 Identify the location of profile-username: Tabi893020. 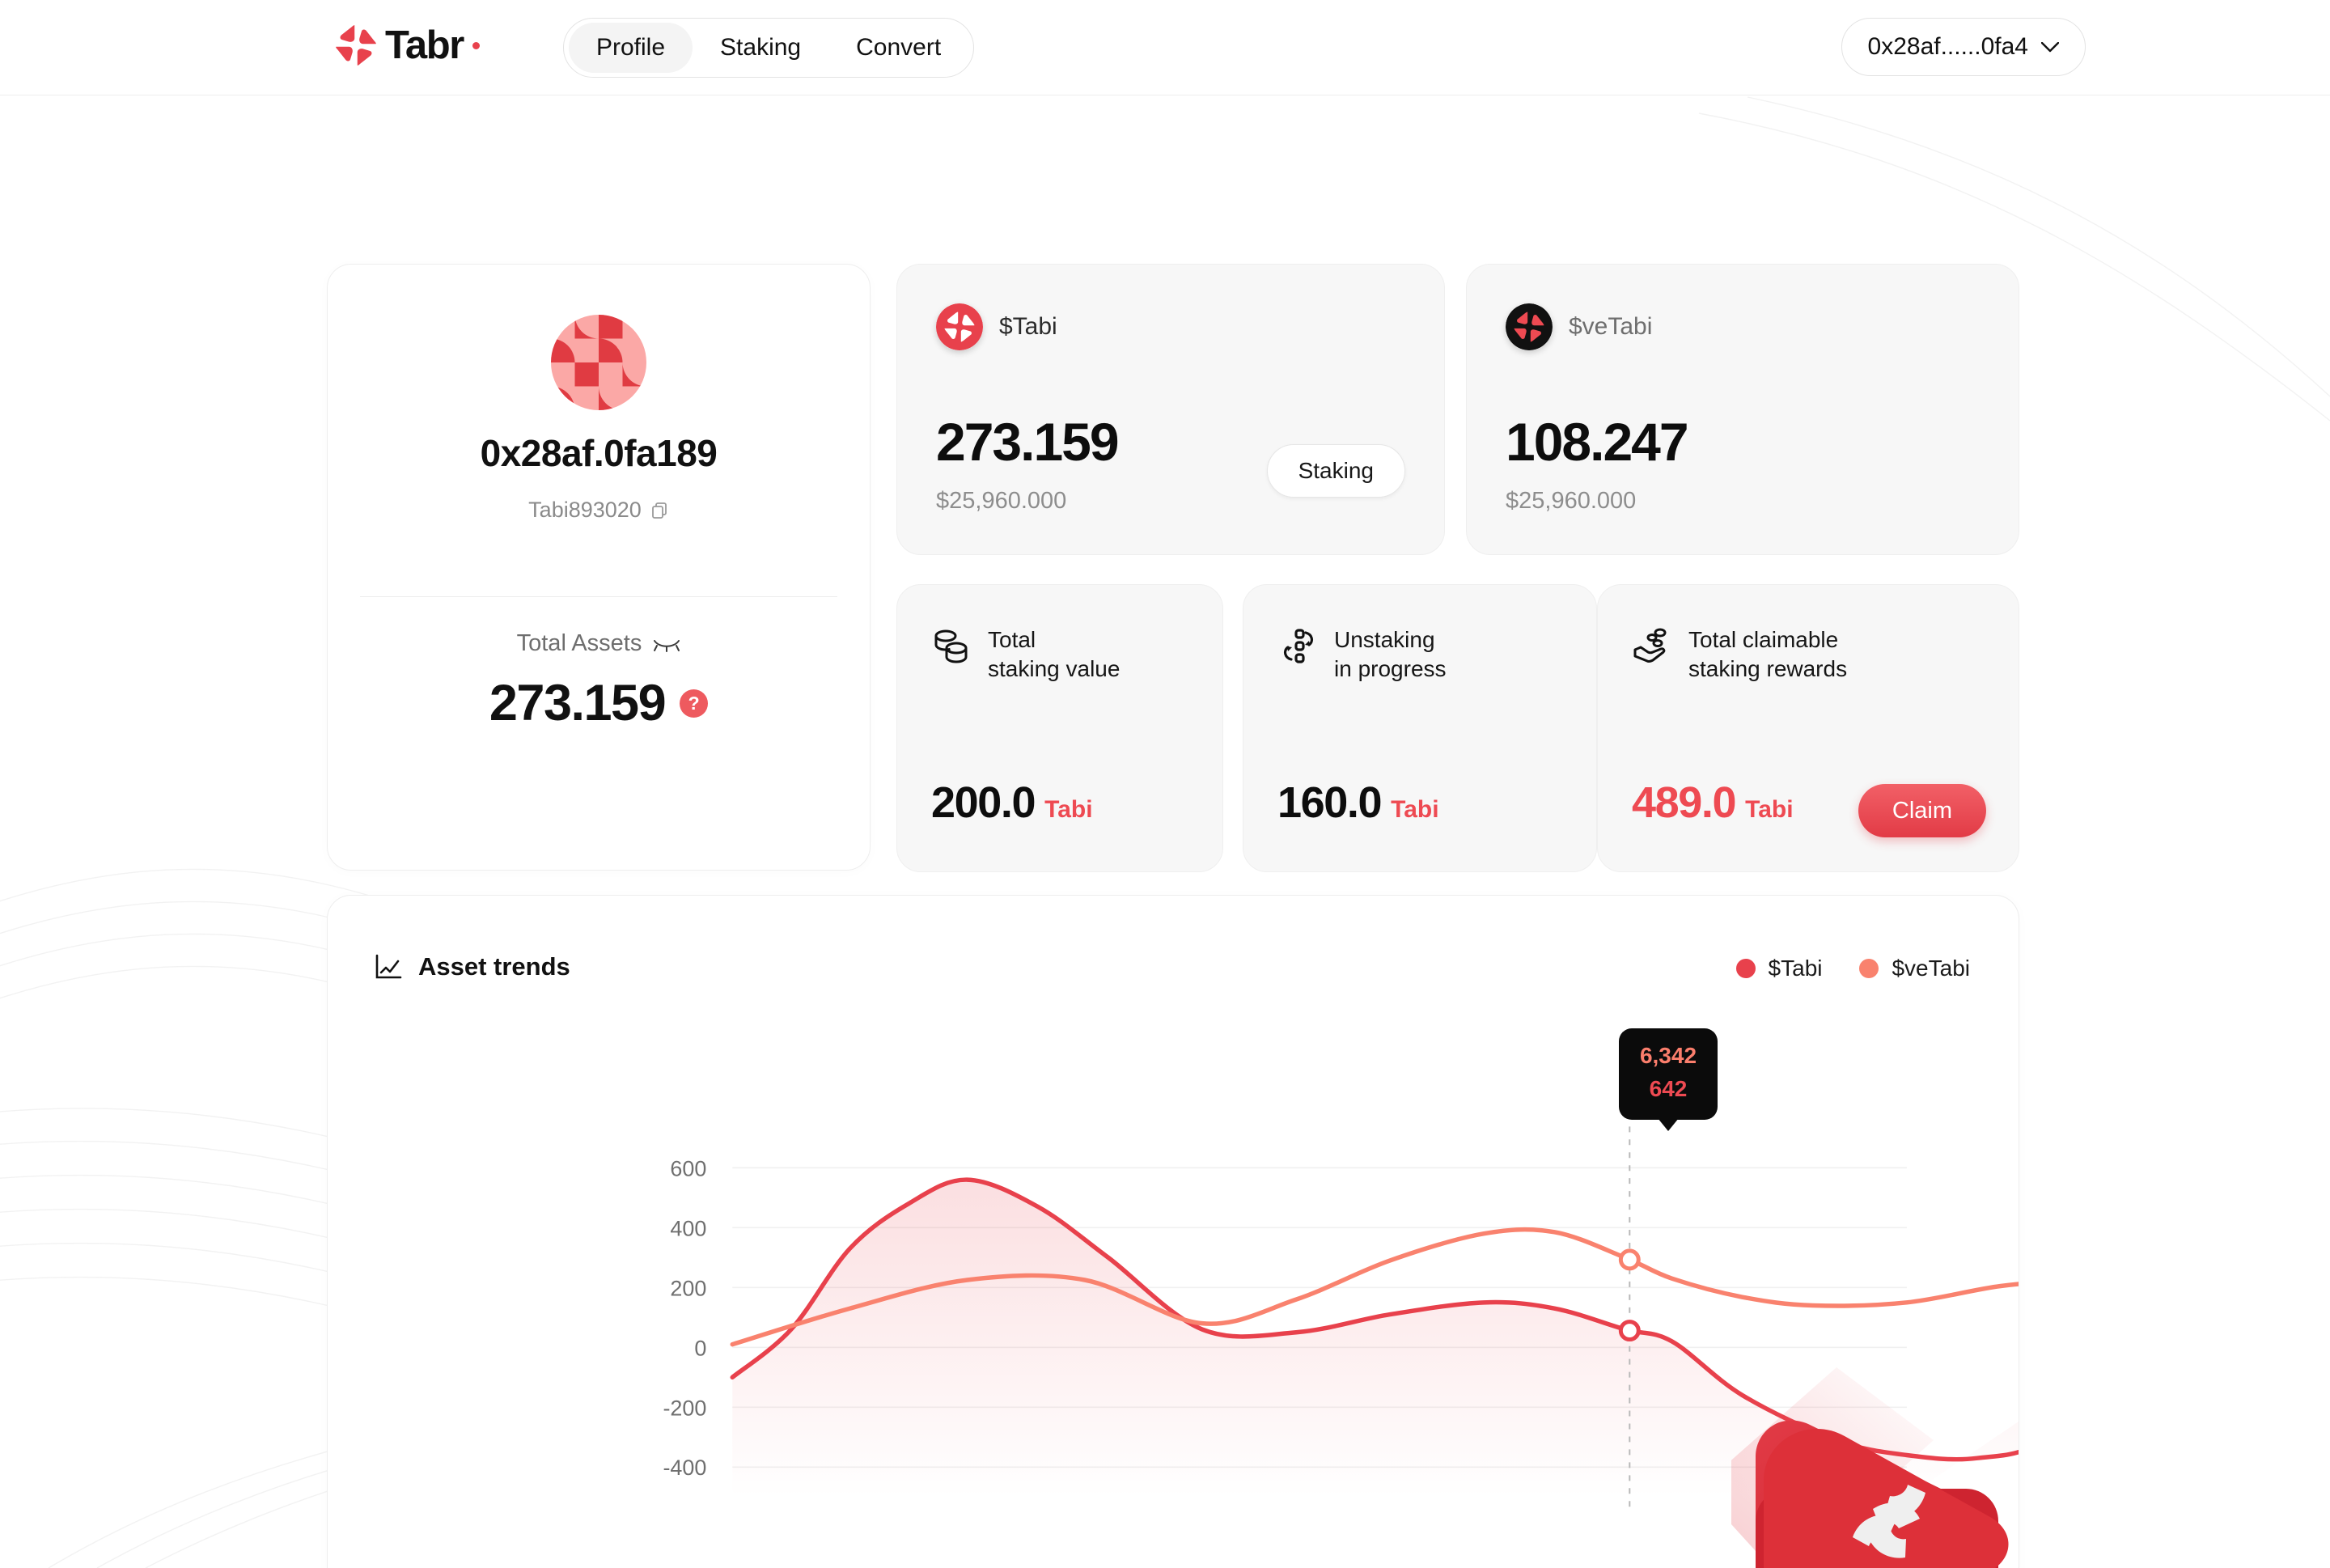
(585, 510).